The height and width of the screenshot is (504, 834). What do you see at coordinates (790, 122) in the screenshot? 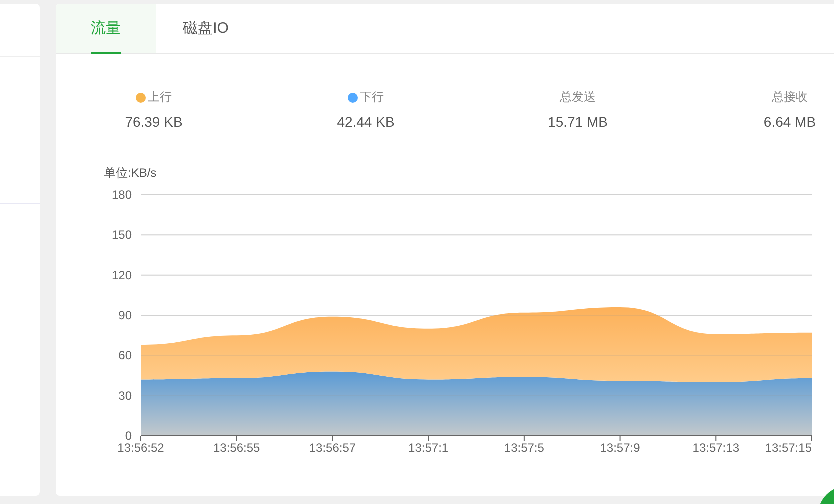
I see `stat-value: 6.64 MB` at bounding box center [790, 122].